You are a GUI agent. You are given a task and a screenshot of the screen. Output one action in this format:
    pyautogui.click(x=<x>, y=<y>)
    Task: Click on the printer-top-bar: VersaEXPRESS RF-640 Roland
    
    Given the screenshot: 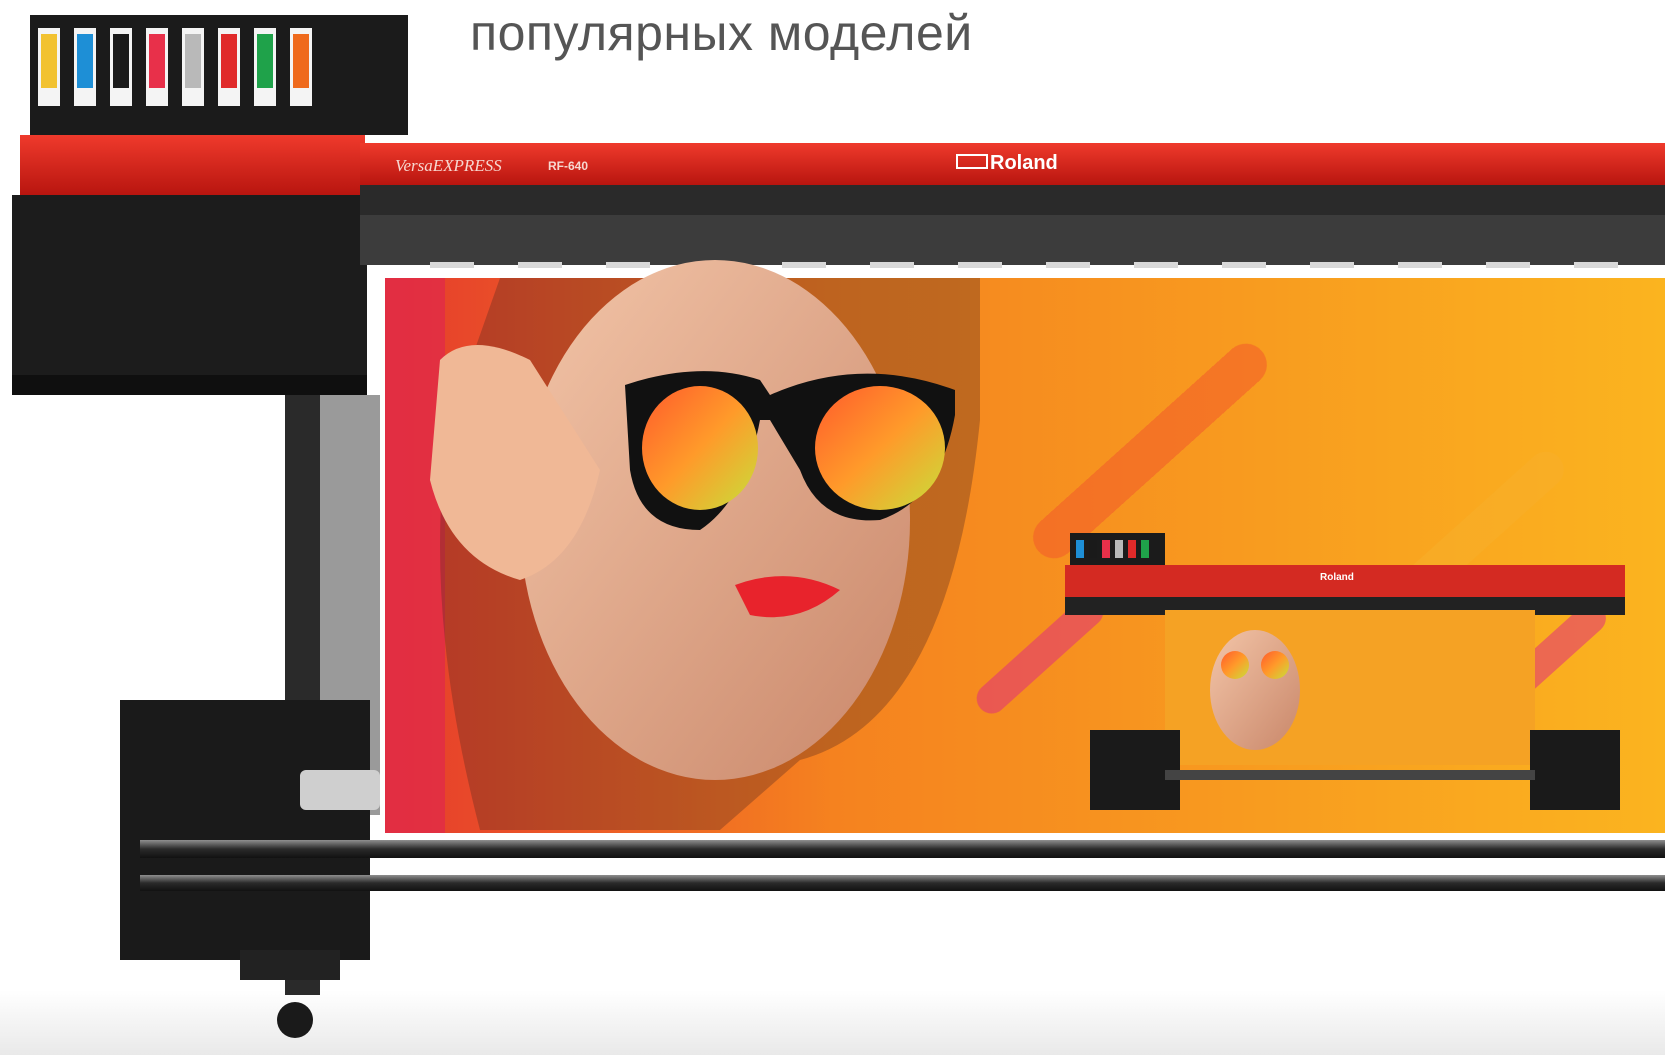 What is the action you would take?
    pyautogui.click(x=1012, y=164)
    